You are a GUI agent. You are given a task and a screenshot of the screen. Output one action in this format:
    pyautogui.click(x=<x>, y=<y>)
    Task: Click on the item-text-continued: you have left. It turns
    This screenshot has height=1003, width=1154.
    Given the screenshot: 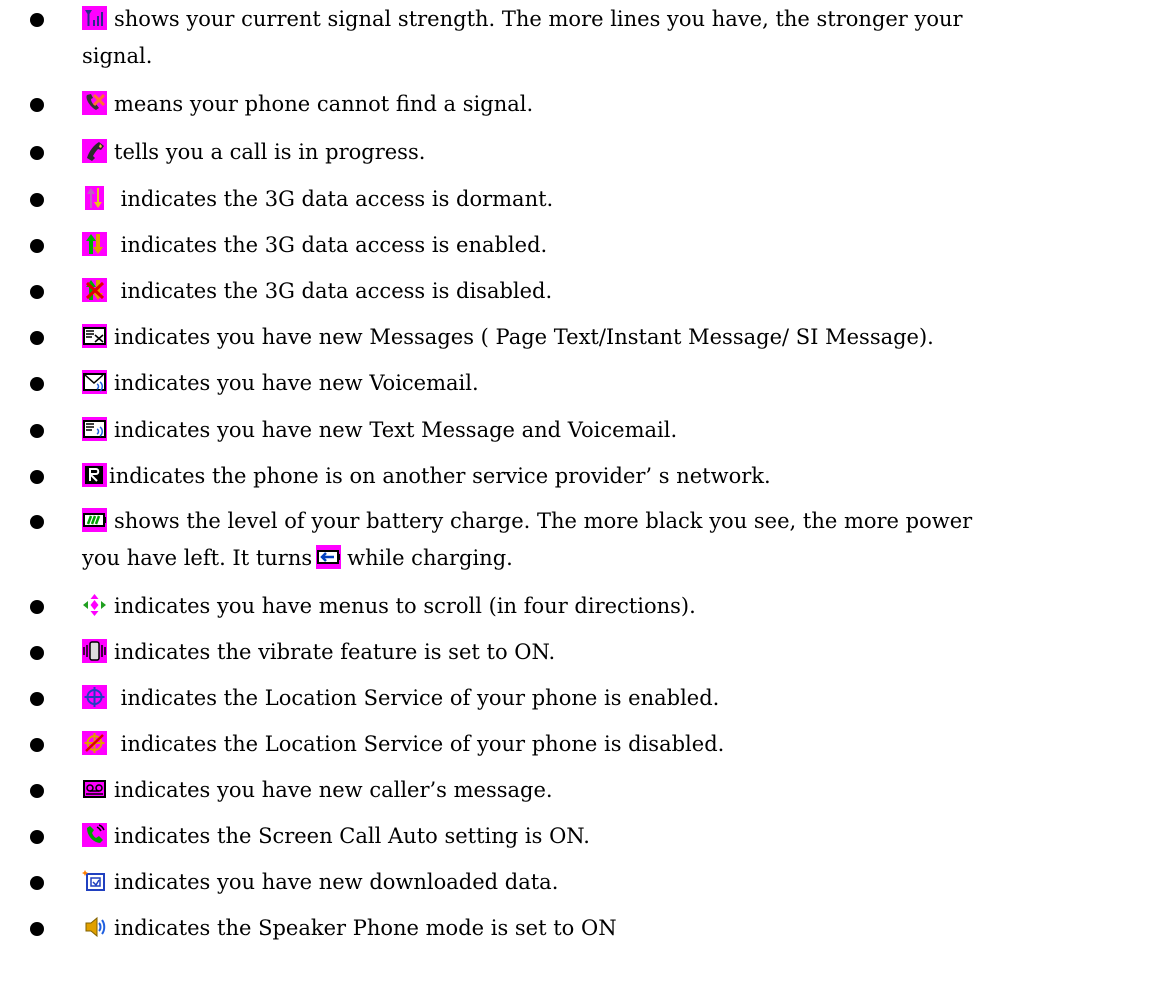 What is the action you would take?
    pyautogui.click(x=197, y=558)
    